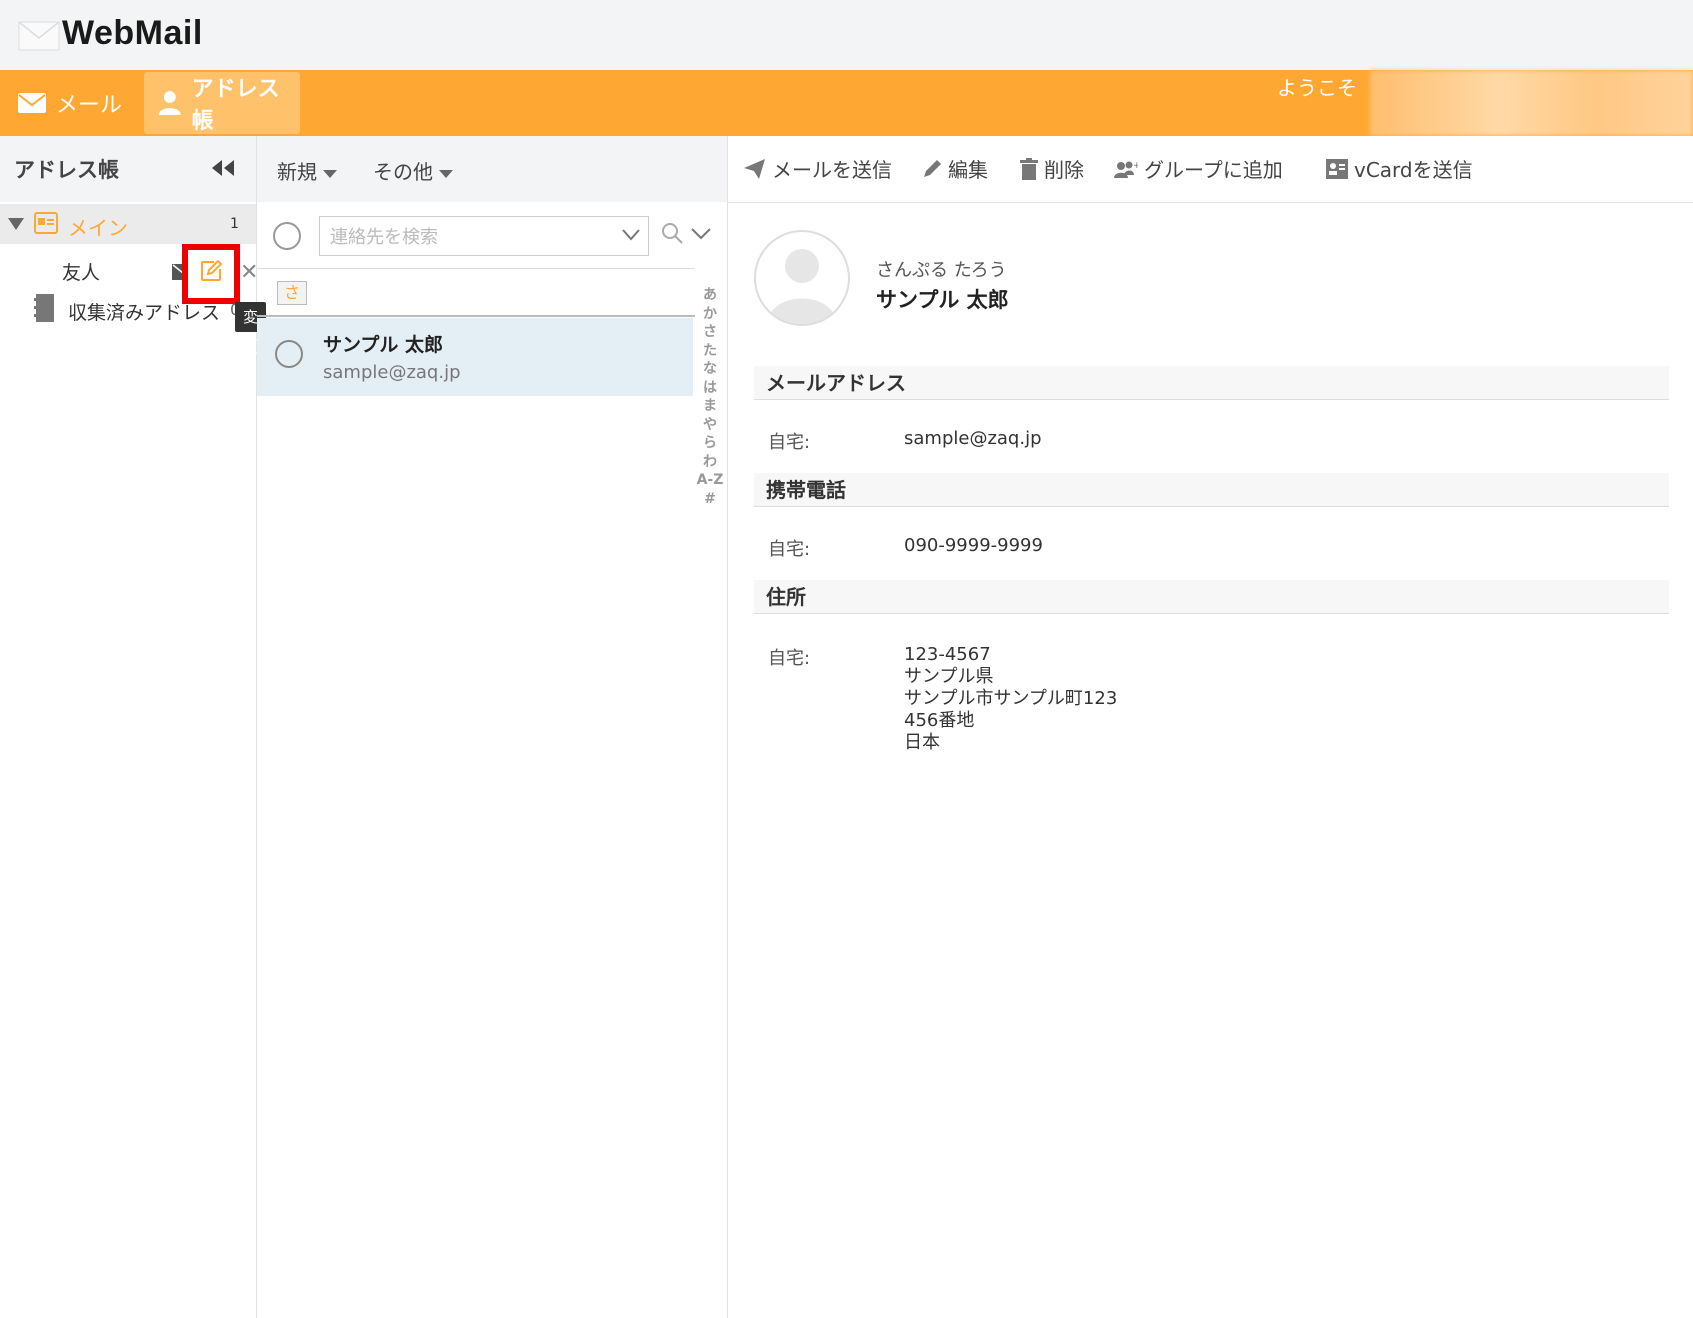 This screenshot has width=1693, height=1318. I want to click on alphabet-index: あ か さ た な は ま や ら わ A-Z #, so click(710, 397).